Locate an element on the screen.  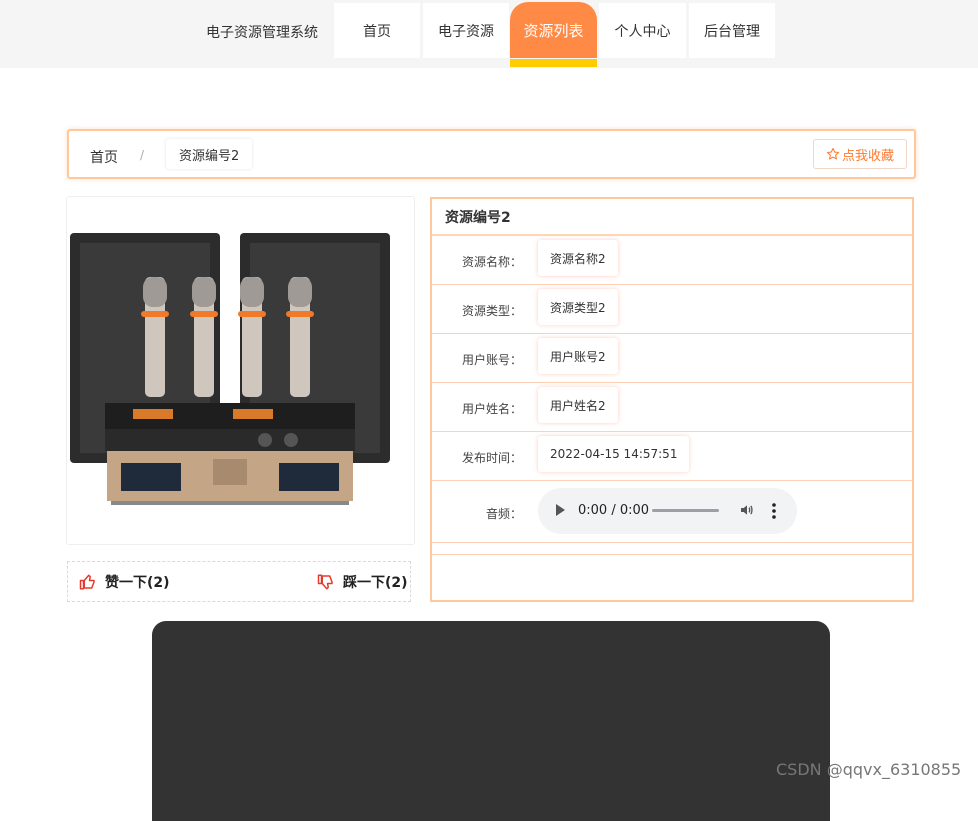
star-icon is located at coordinates (833, 153).